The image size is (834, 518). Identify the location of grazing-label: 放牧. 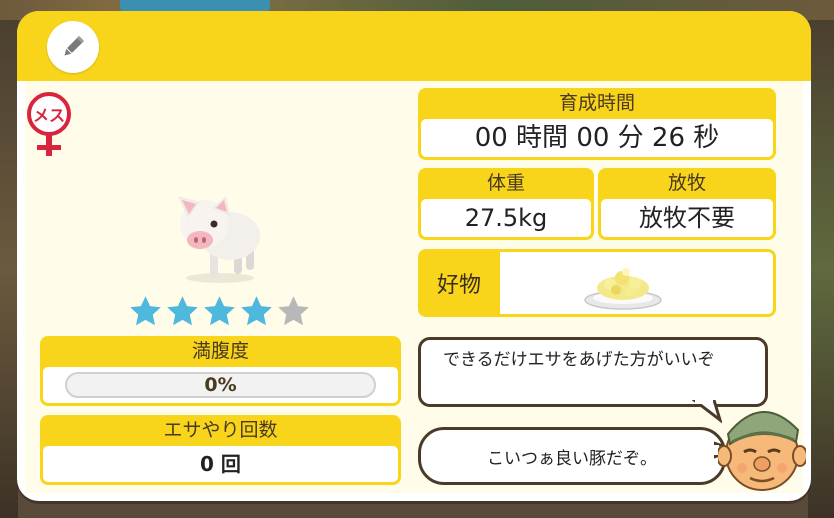
(686, 183).